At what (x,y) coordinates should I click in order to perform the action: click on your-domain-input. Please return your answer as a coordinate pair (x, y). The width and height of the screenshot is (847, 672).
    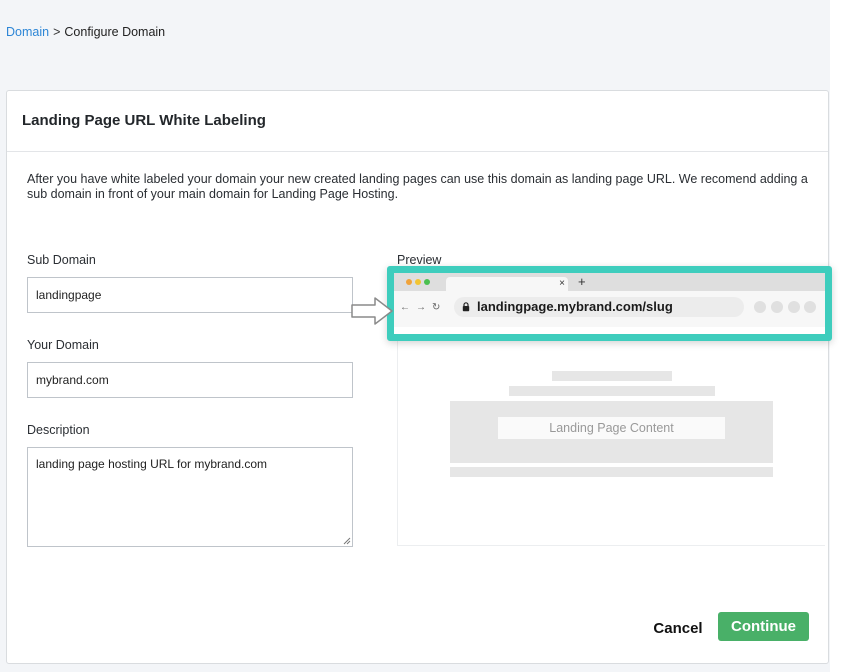
    Looking at the image, I should click on (190, 380).